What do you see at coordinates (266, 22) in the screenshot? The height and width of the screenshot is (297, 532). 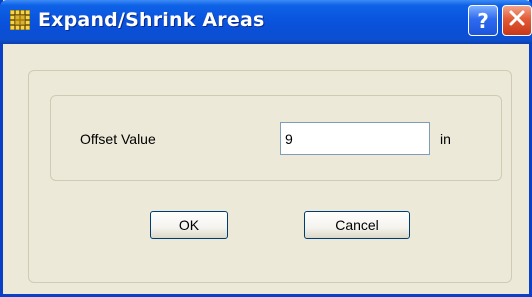 I see `title-bar: Expand/Shrink Areas ?` at bounding box center [266, 22].